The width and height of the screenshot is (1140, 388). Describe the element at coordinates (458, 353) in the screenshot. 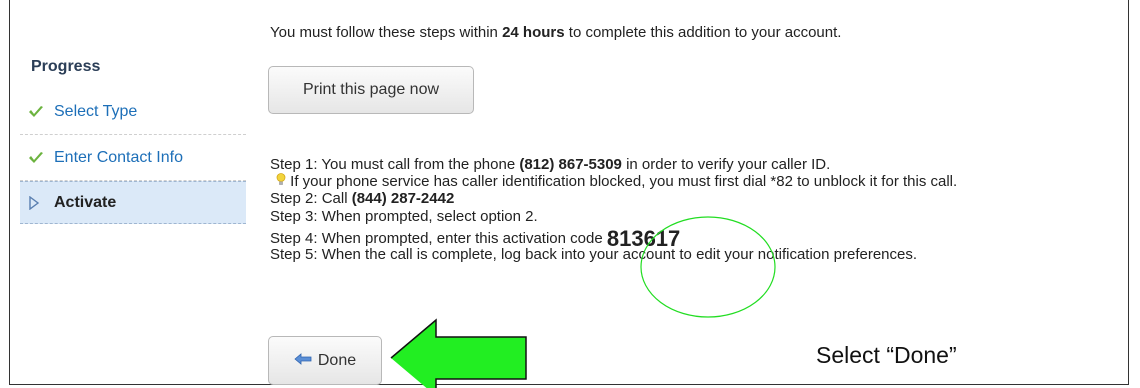

I see `green-arrow-icon` at that location.